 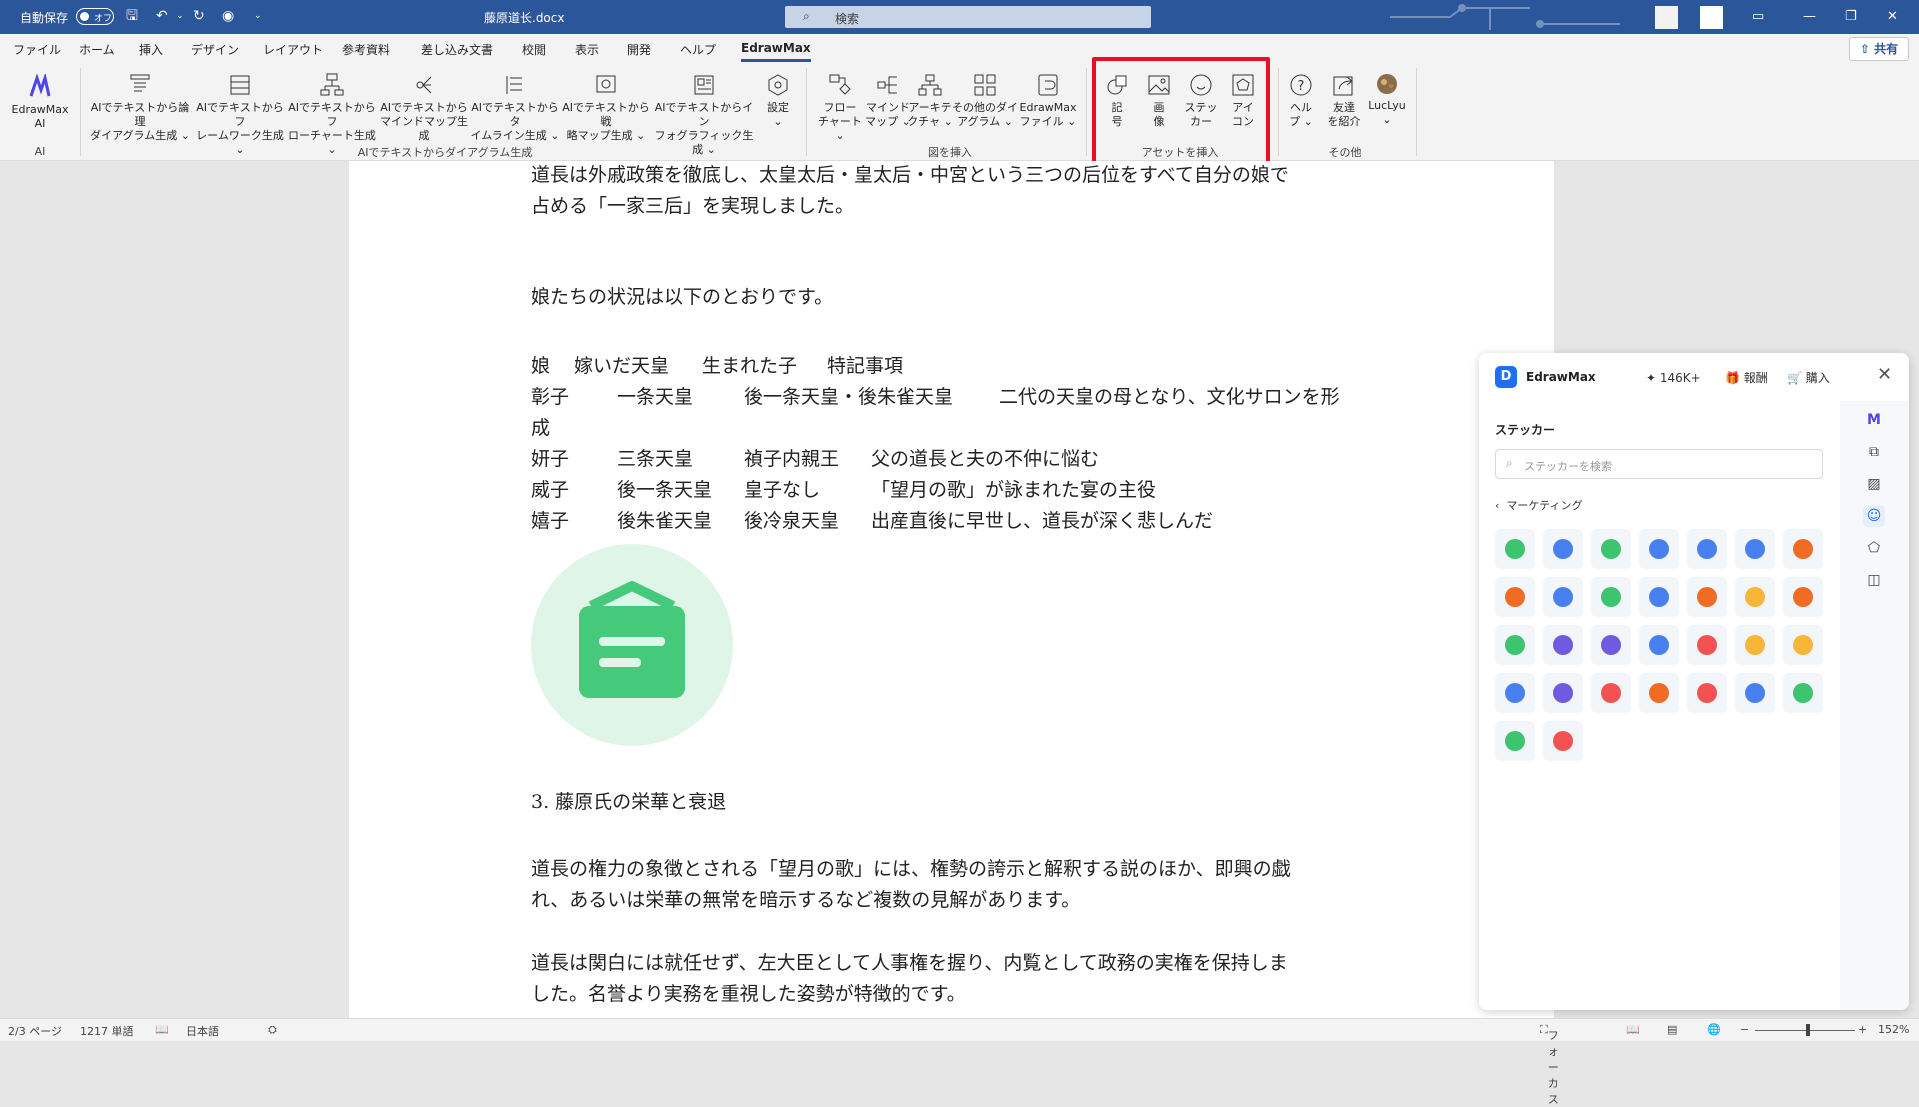 What do you see at coordinates (1746, 378) in the screenshot?
I see `reward-button: 🎁 報酬` at bounding box center [1746, 378].